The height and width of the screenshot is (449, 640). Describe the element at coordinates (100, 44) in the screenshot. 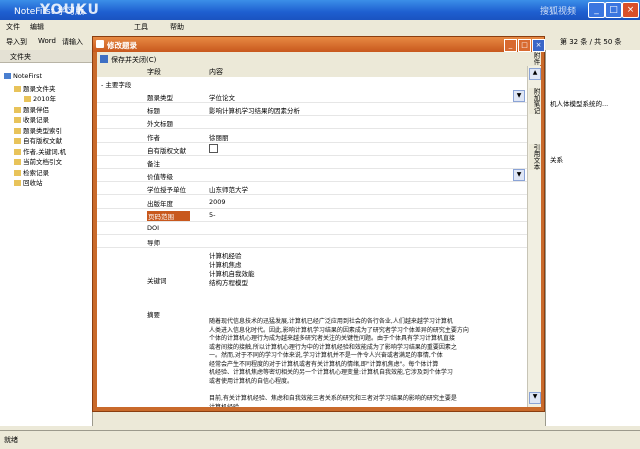

I see `dialog-app-icon` at that location.